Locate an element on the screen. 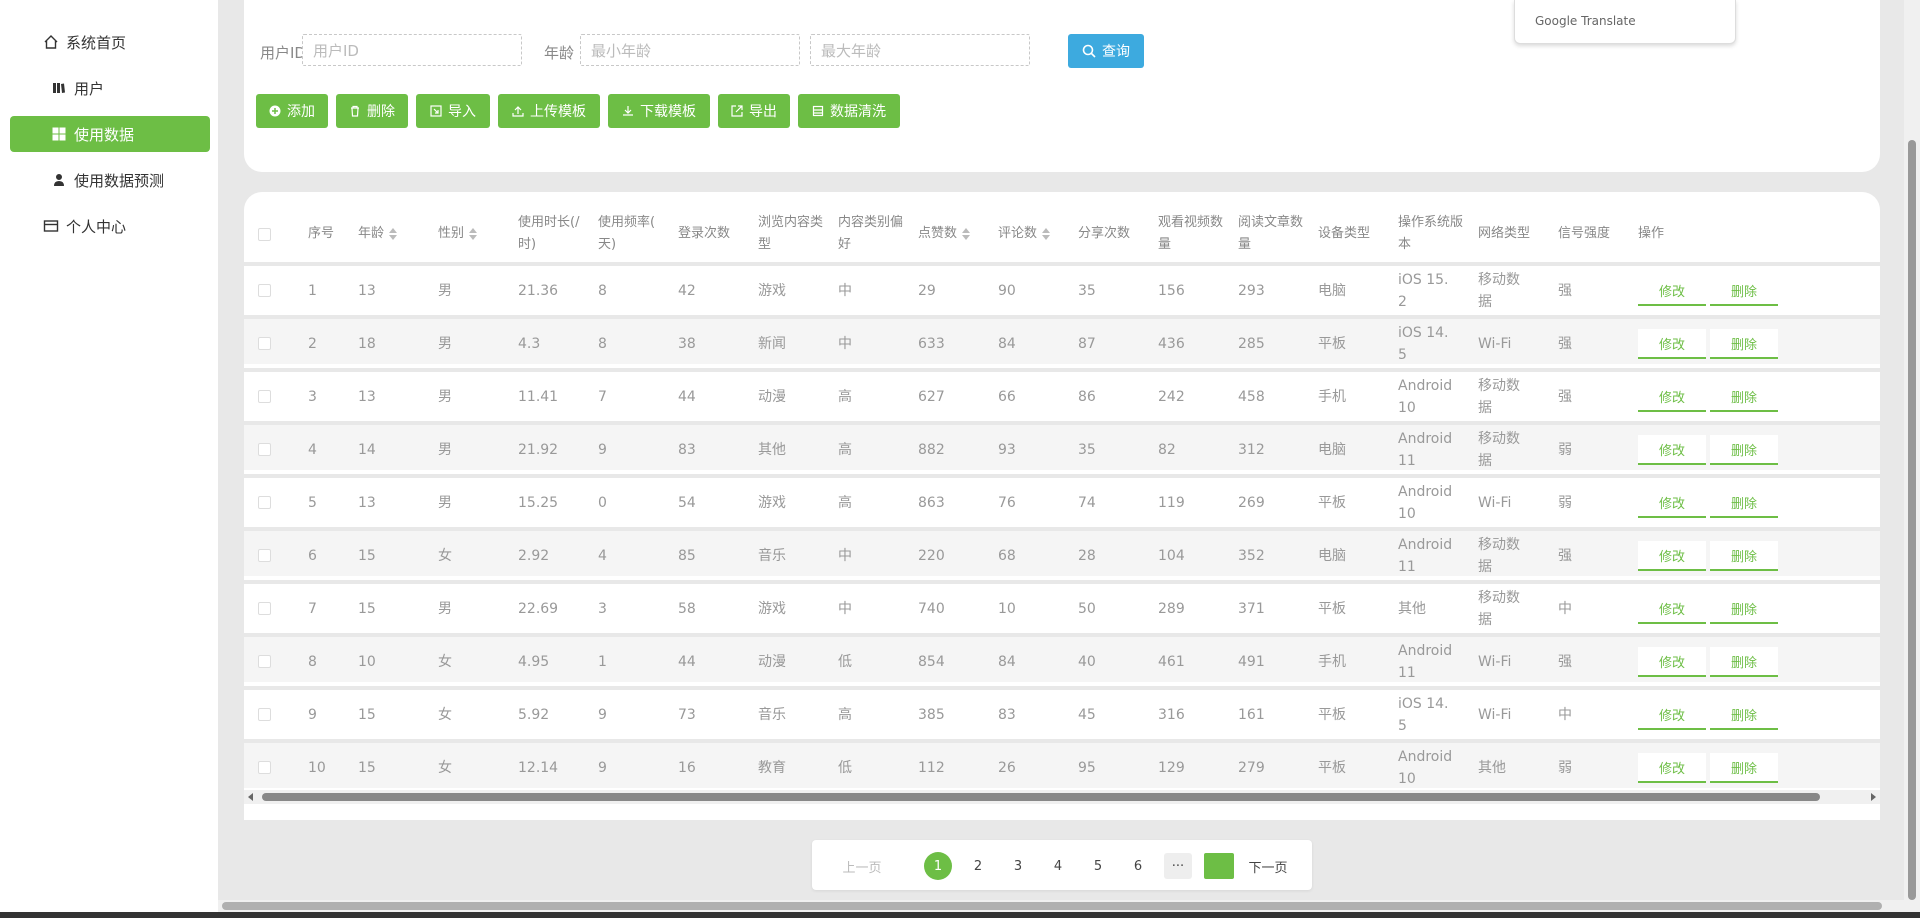 Image resolution: width=1920 pixels, height=918 pixels. export-button: 导出 is located at coordinates (754, 111).